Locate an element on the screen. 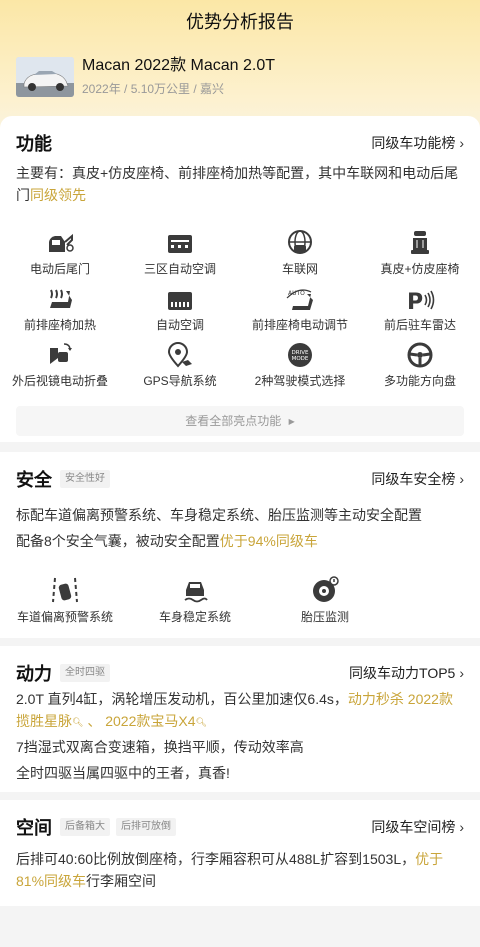 The height and width of the screenshot is (947, 480). view-all-features-button: 查看全部亮点功能 ▶ is located at coordinates (240, 421).